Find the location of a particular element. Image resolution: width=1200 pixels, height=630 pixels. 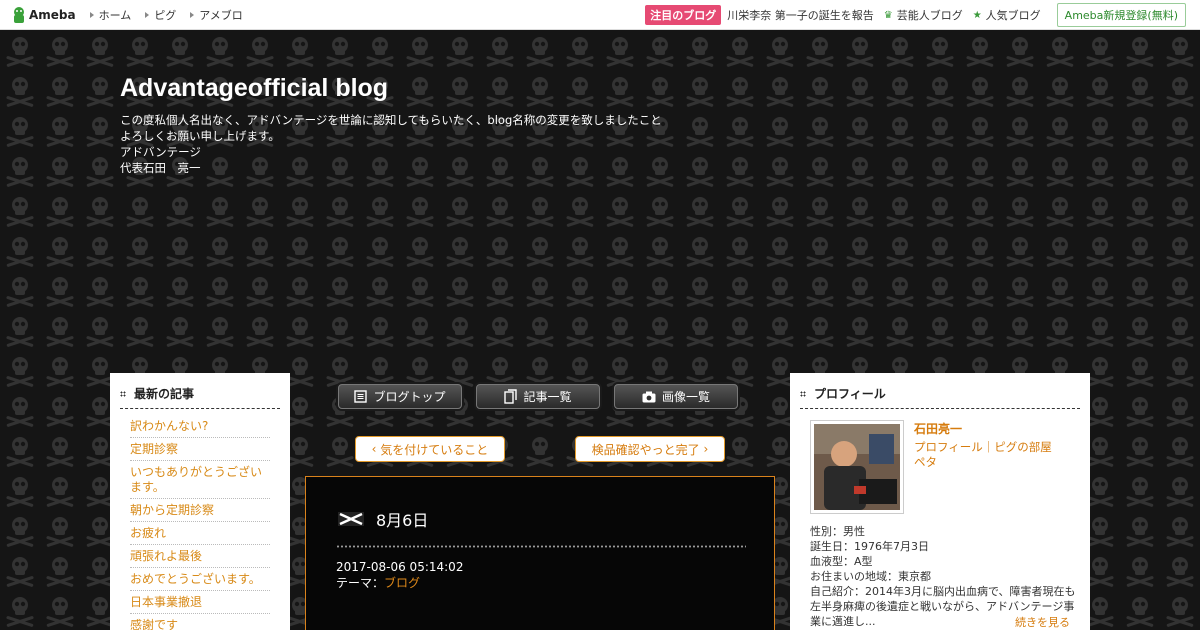

widget-title: プロフィール is located at coordinates (940, 397).